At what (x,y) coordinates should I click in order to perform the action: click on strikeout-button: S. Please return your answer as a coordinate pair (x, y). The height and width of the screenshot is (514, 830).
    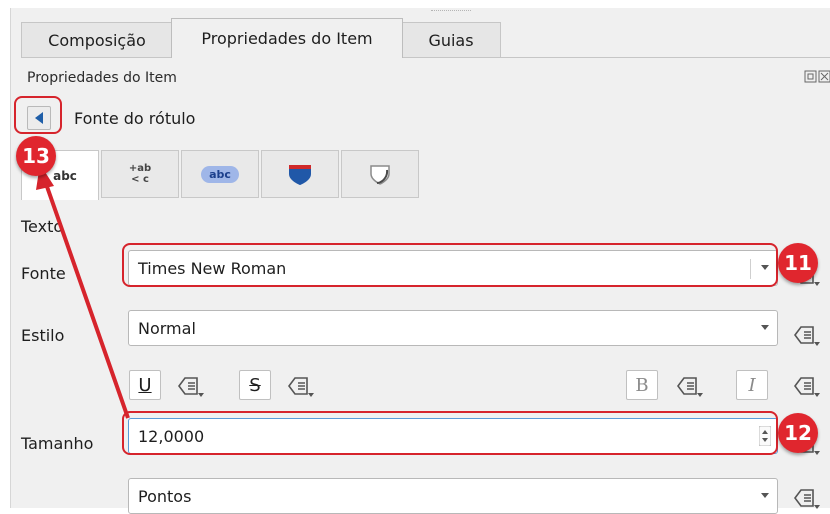
    Looking at the image, I should click on (255, 385).